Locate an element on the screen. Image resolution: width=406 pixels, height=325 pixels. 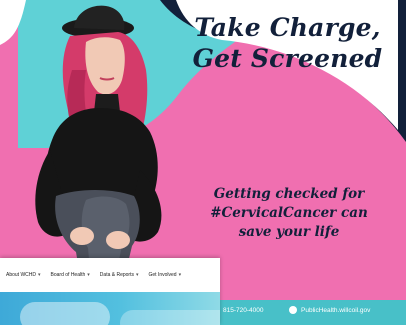
nav-item-data-reports: Data & Reports ▾ is located at coordinates (119, 275).